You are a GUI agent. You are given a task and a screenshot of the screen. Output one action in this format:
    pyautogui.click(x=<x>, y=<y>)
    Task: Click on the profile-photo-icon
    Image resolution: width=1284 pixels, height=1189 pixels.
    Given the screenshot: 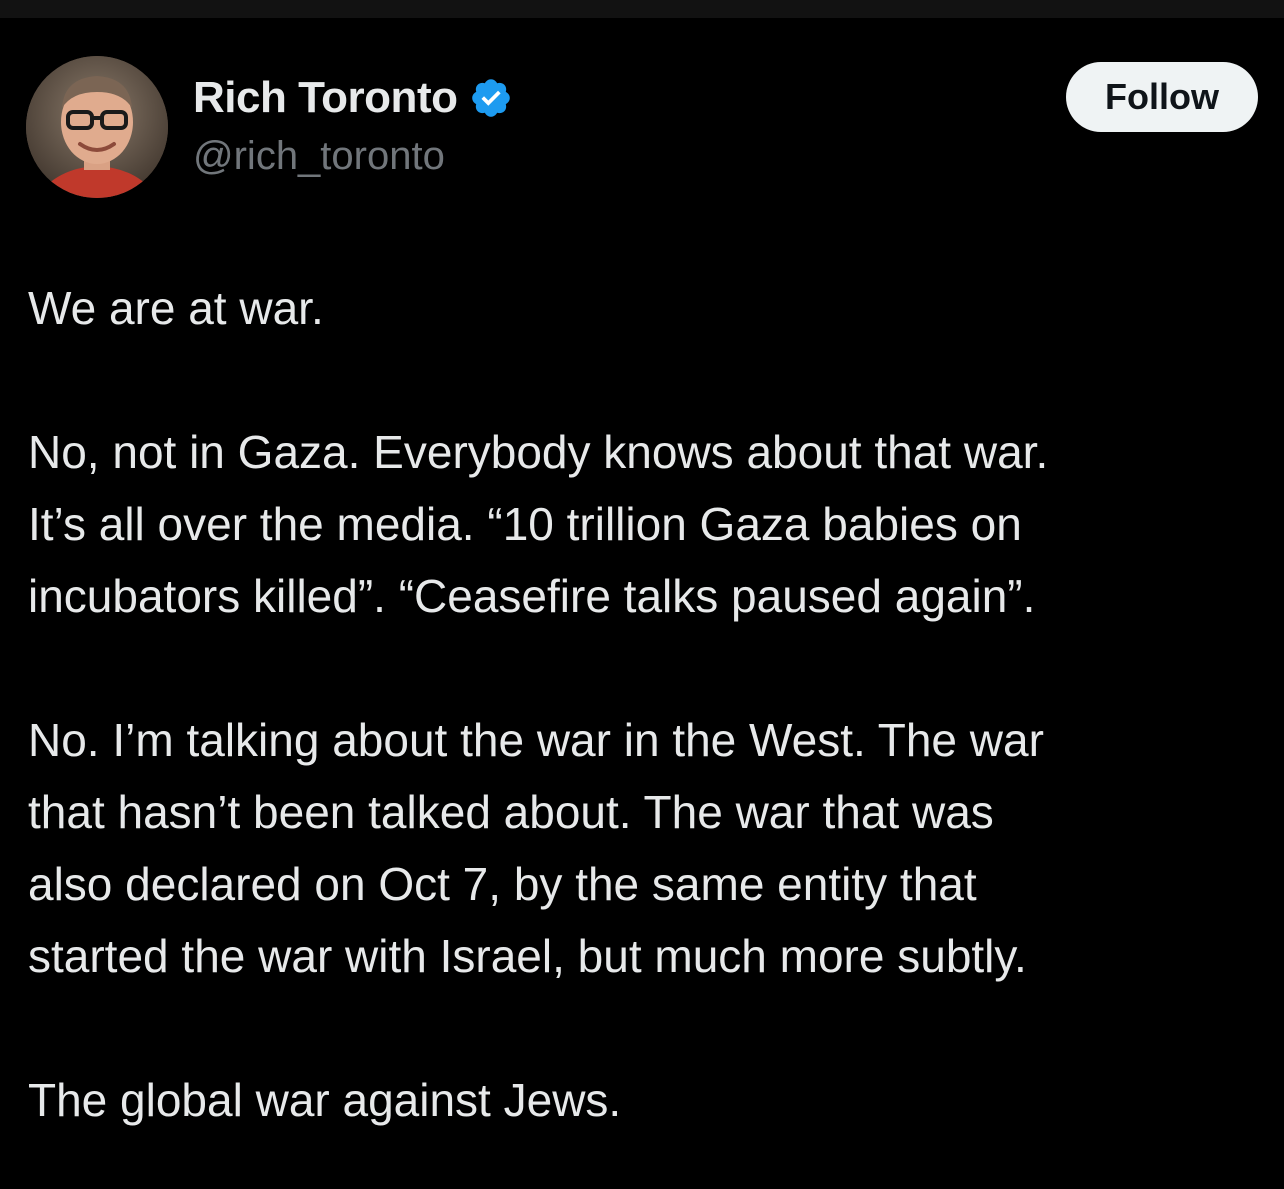 What is the action you would take?
    pyautogui.click(x=97, y=127)
    